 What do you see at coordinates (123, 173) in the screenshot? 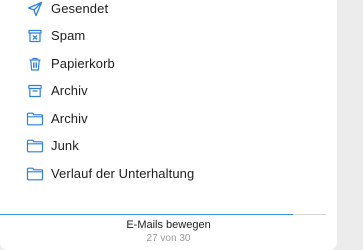
I see `folder-label: Verlauf der Unterhaltung` at bounding box center [123, 173].